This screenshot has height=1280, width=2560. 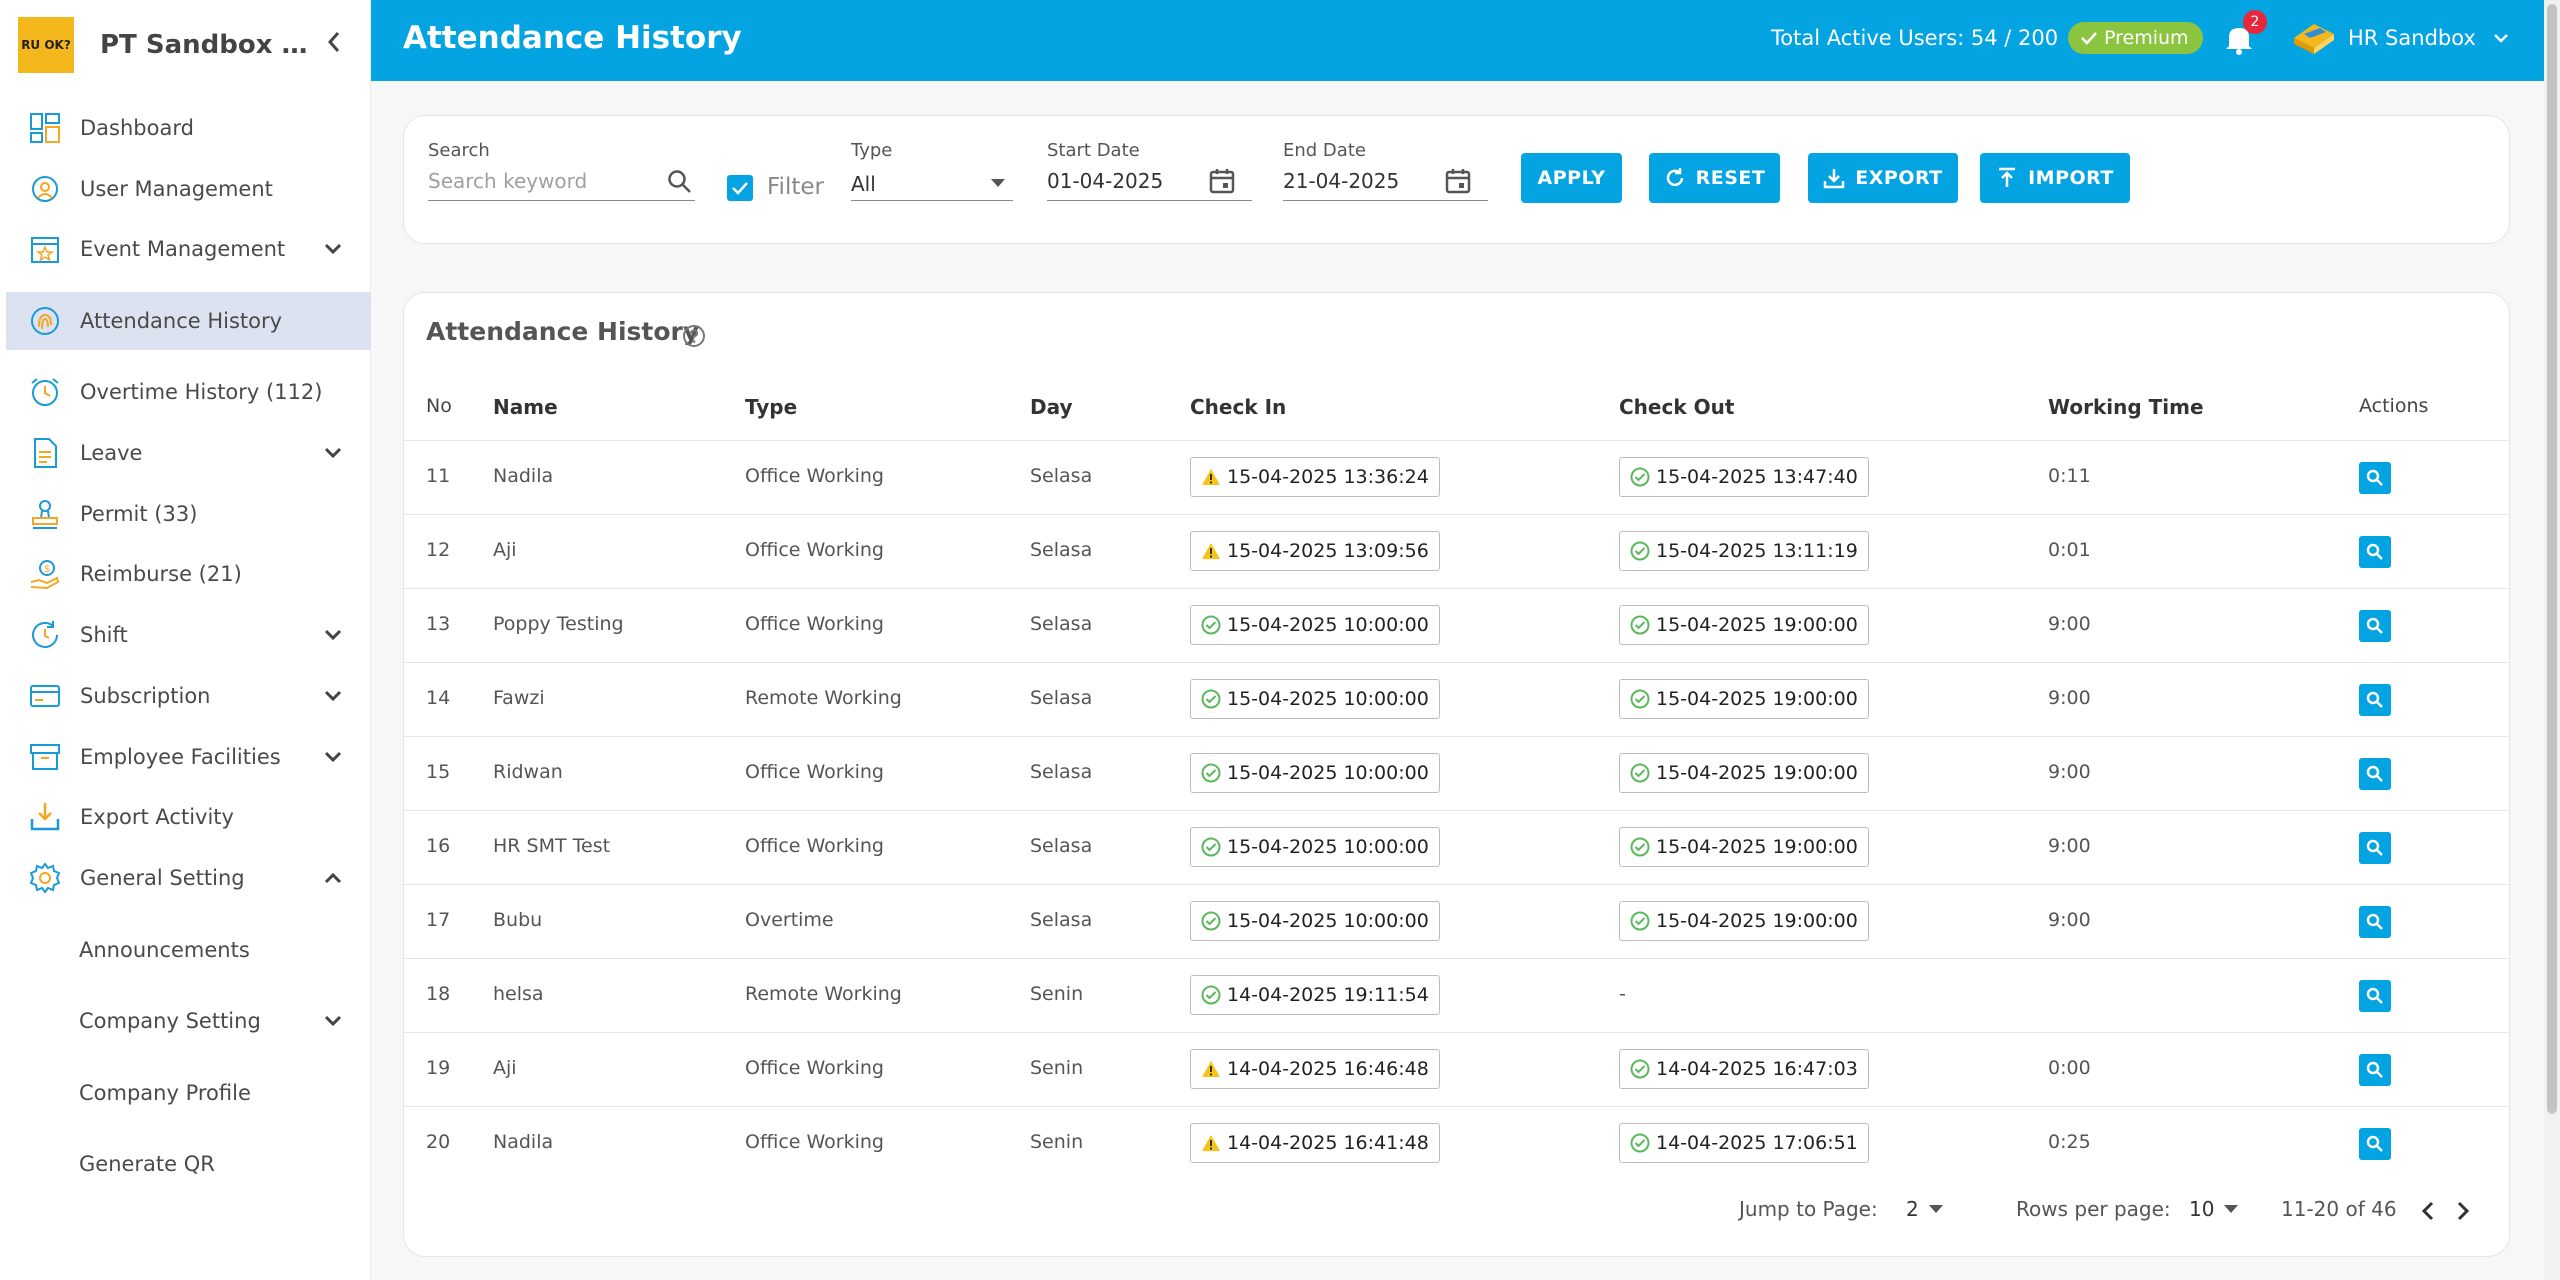 I want to click on sidebar-item-export-activity: Export Activity, so click(x=188, y=817).